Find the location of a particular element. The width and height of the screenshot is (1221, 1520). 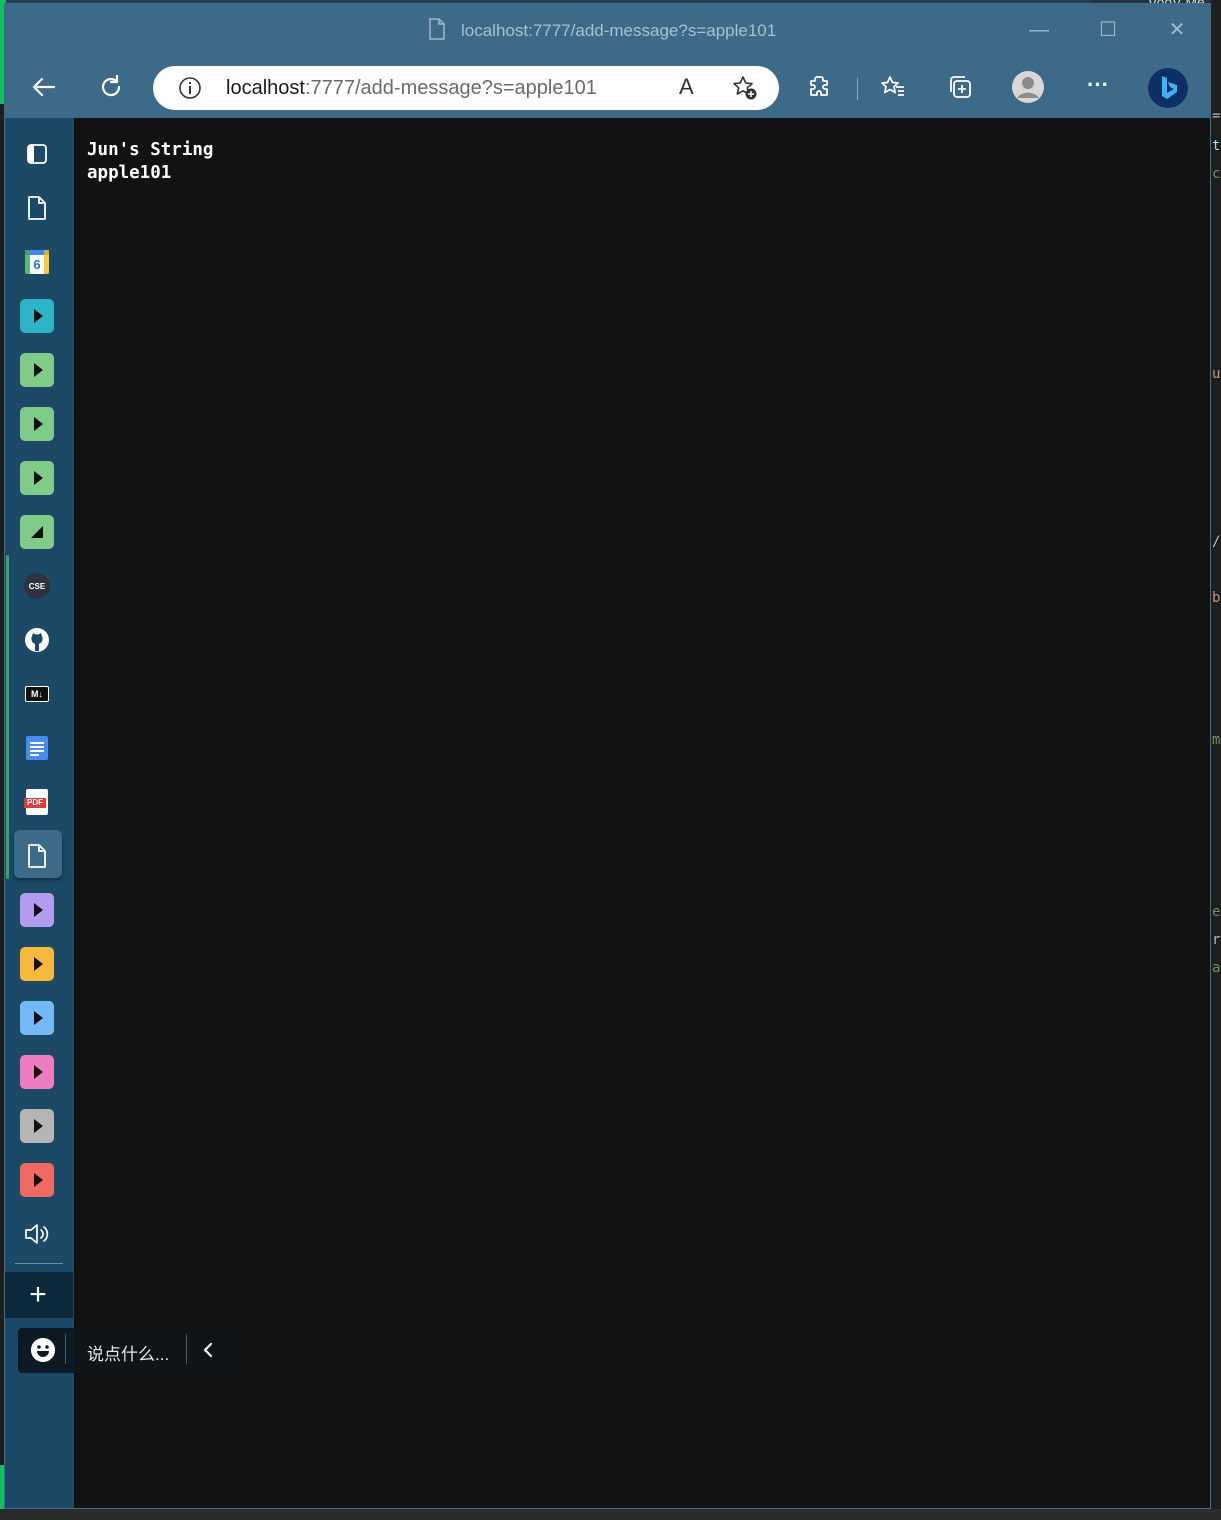

close-button: ✕ is located at coordinates (1177, 30).